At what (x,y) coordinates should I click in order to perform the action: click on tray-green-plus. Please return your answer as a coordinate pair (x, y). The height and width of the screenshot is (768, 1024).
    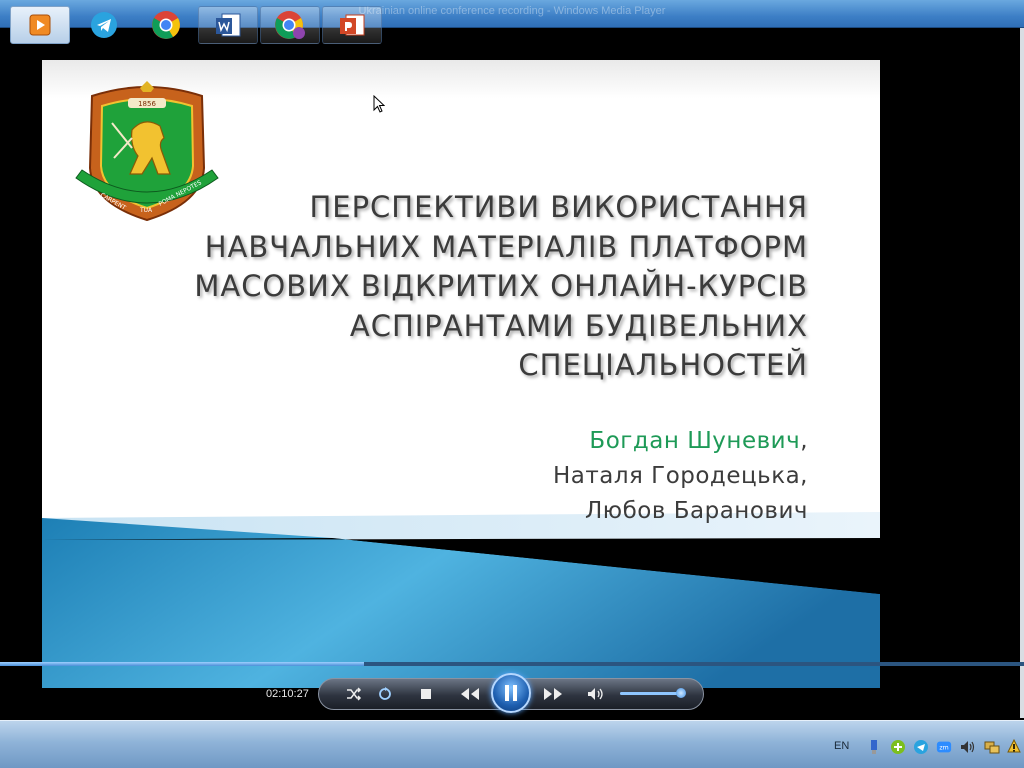
    Looking at the image, I should click on (898, 747).